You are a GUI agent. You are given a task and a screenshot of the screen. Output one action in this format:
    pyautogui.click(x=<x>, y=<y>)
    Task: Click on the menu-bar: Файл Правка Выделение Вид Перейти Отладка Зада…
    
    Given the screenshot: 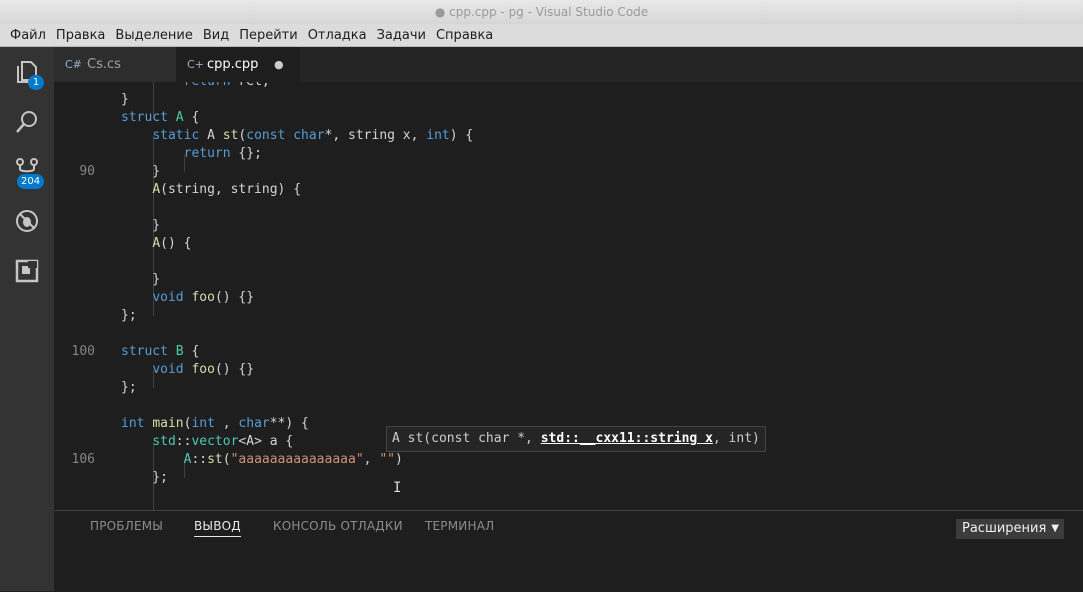 What is the action you would take?
    pyautogui.click(x=541, y=35)
    